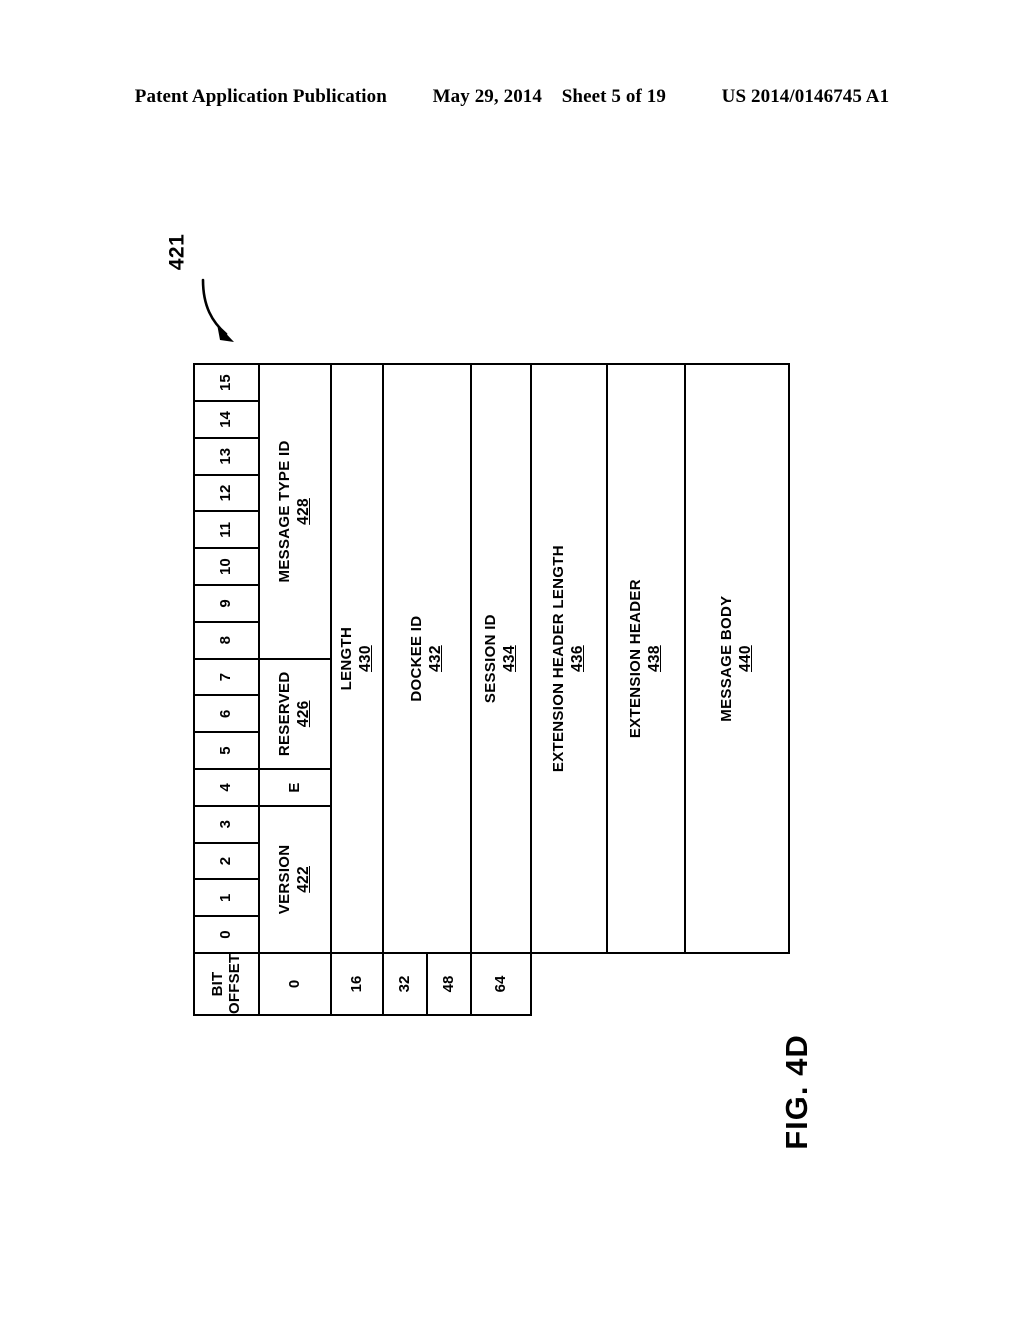  I want to click on bit-number-cell: 13, so click(226, 456).